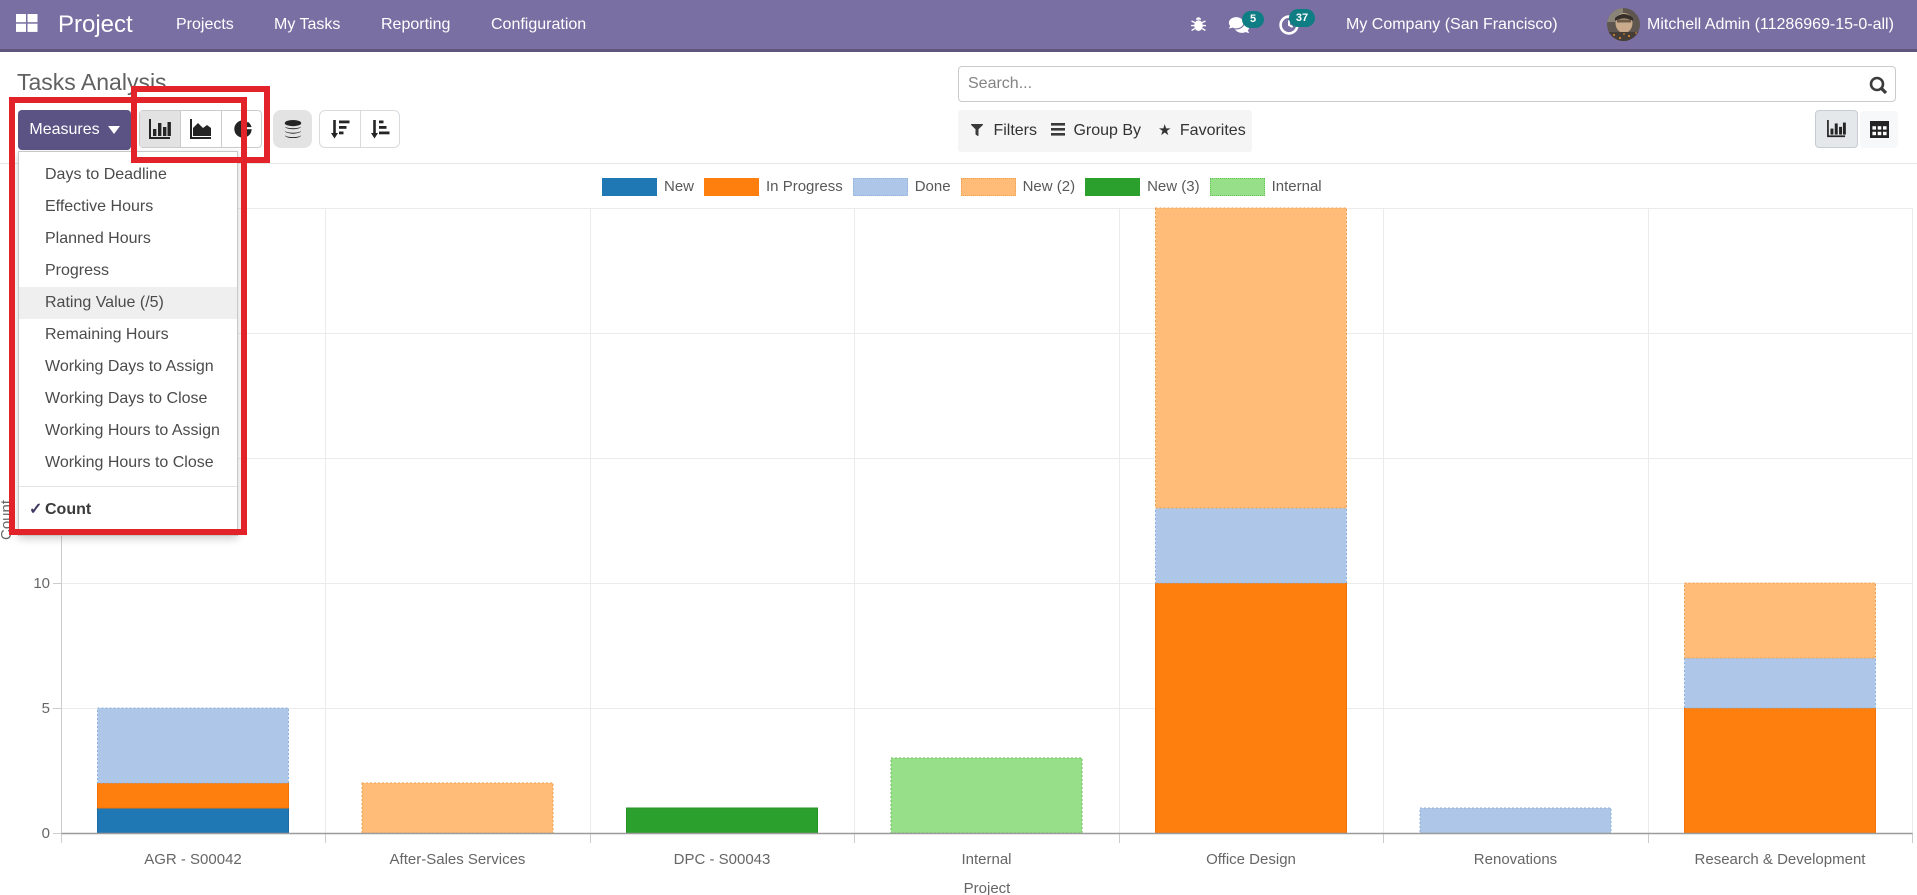 This screenshot has height=895, width=1917. Describe the element at coordinates (722, 859) in the screenshot. I see `svg-text: DPC - S00043` at that location.